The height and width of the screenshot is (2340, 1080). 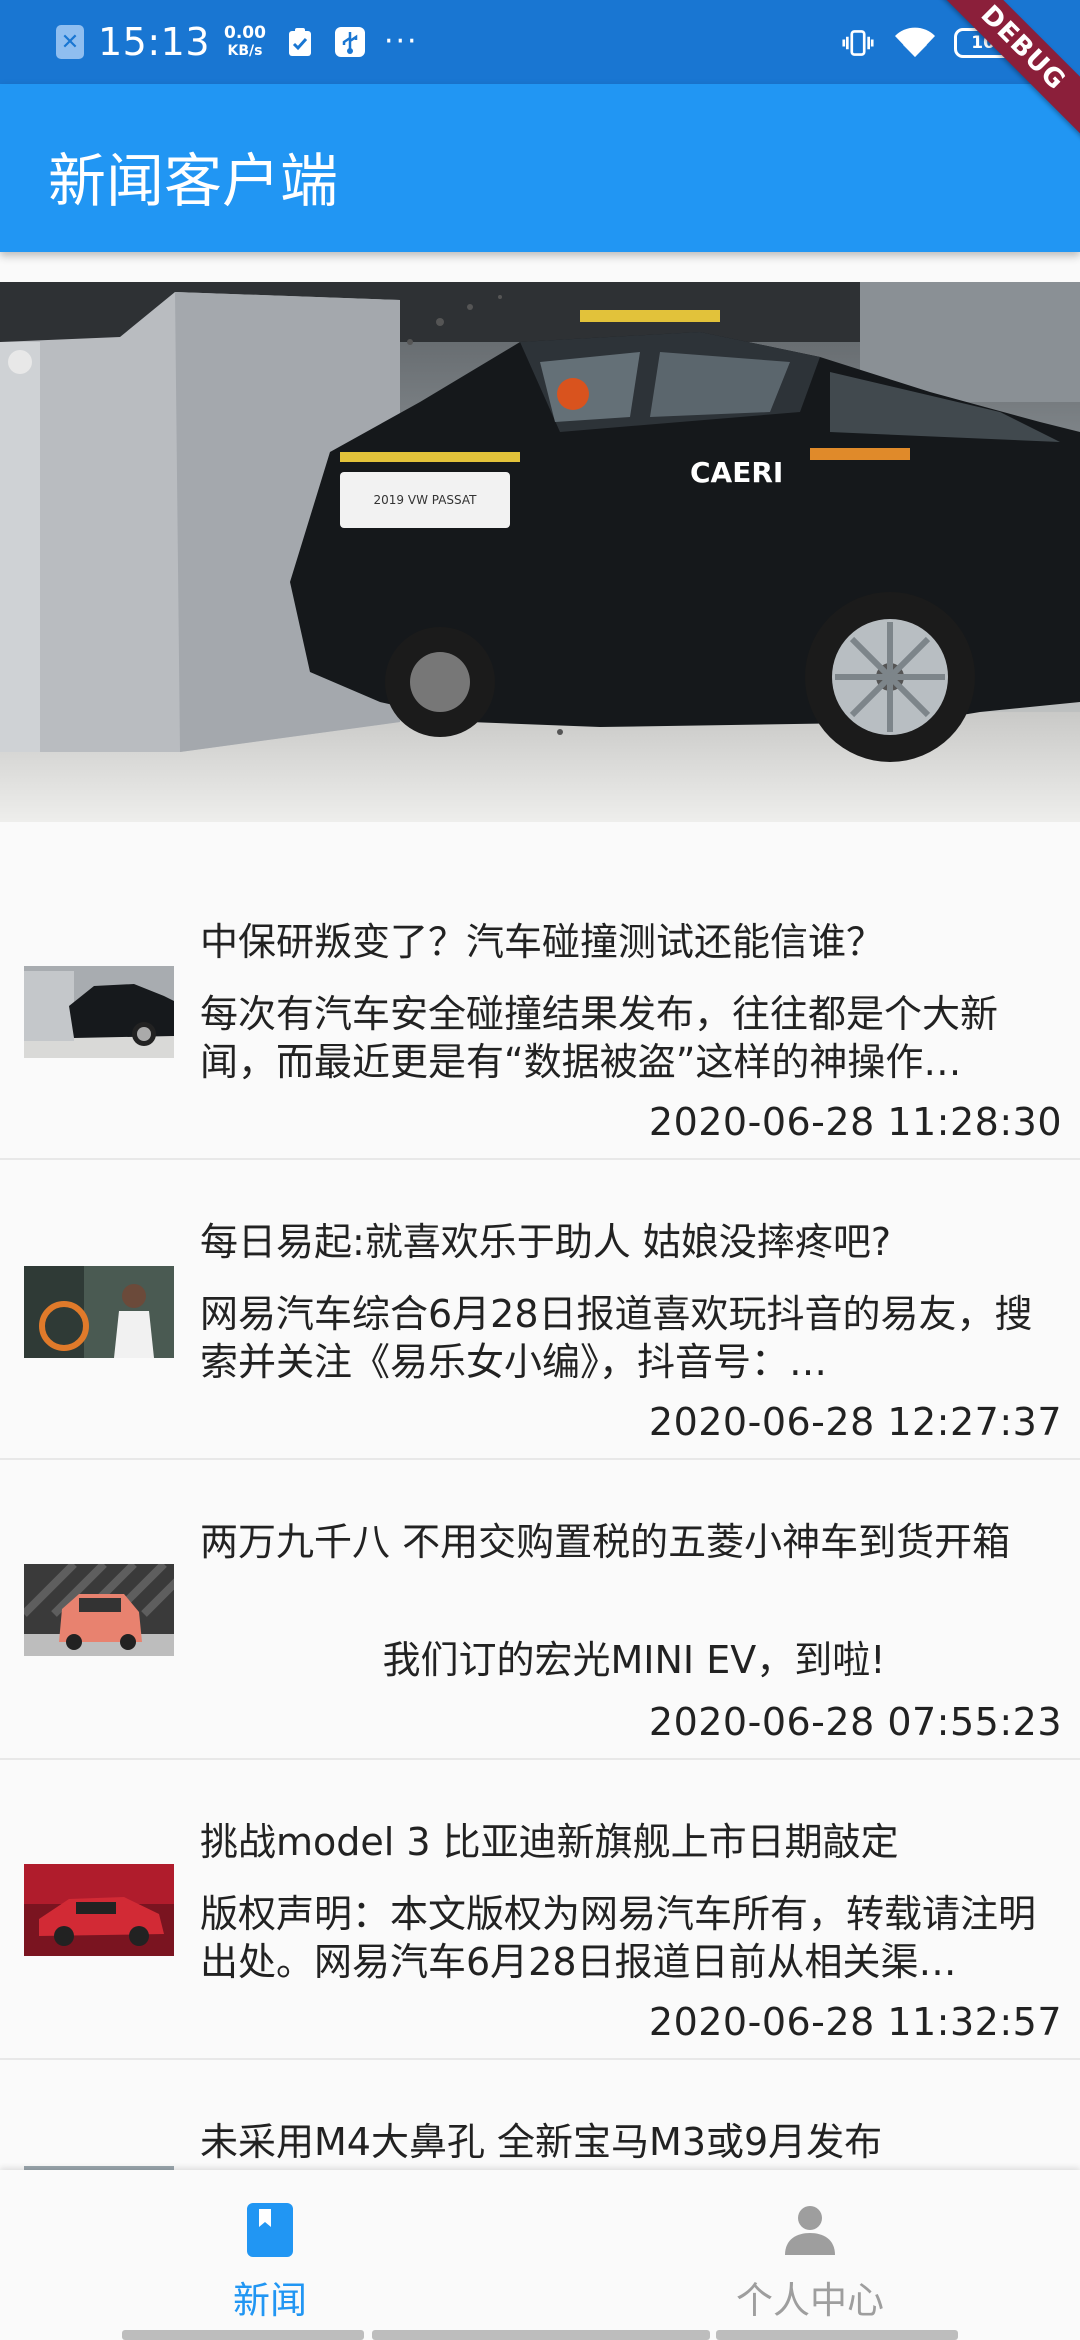 What do you see at coordinates (634, 1660) in the screenshot?
I see `news-summary: 我们订的宏光MINI EV，到啦!` at bounding box center [634, 1660].